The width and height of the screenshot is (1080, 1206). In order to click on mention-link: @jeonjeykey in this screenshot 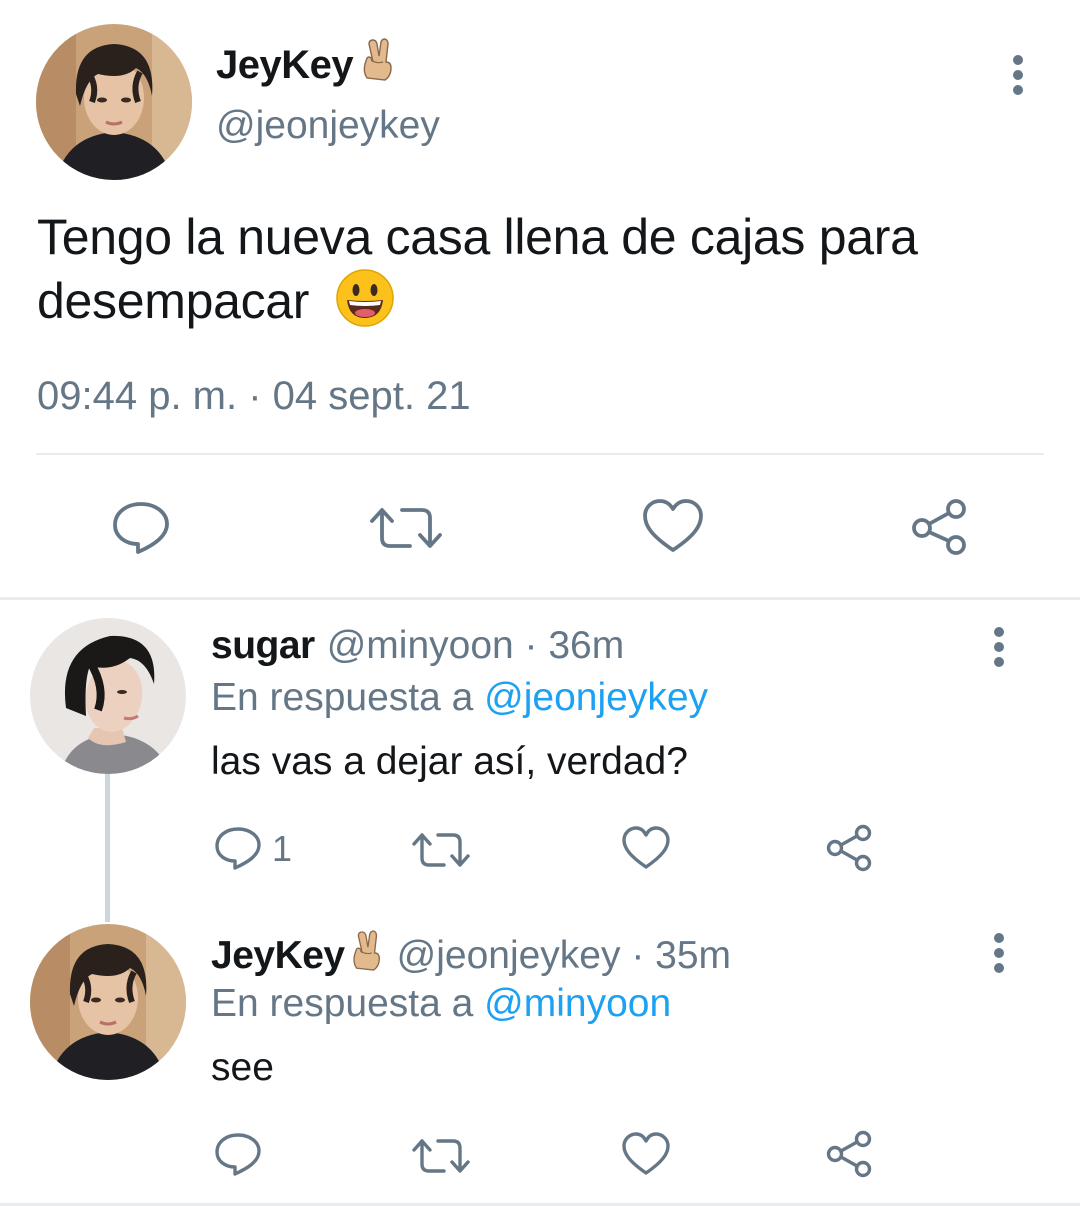, I will do `click(596, 697)`.